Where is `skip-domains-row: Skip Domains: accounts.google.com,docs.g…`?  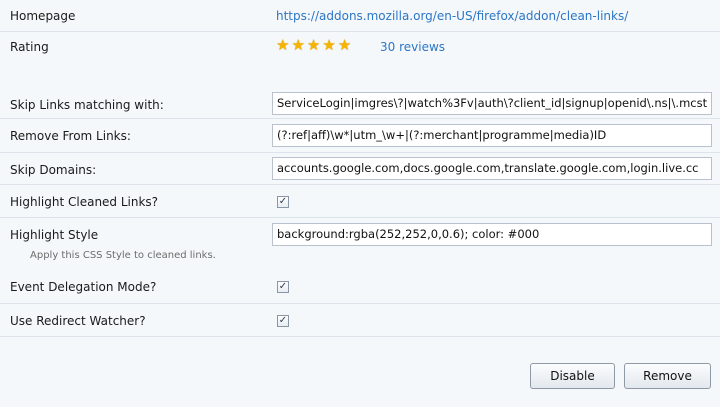 skip-domains-row: Skip Domains: accounts.google.com,docs.g… is located at coordinates (360, 169).